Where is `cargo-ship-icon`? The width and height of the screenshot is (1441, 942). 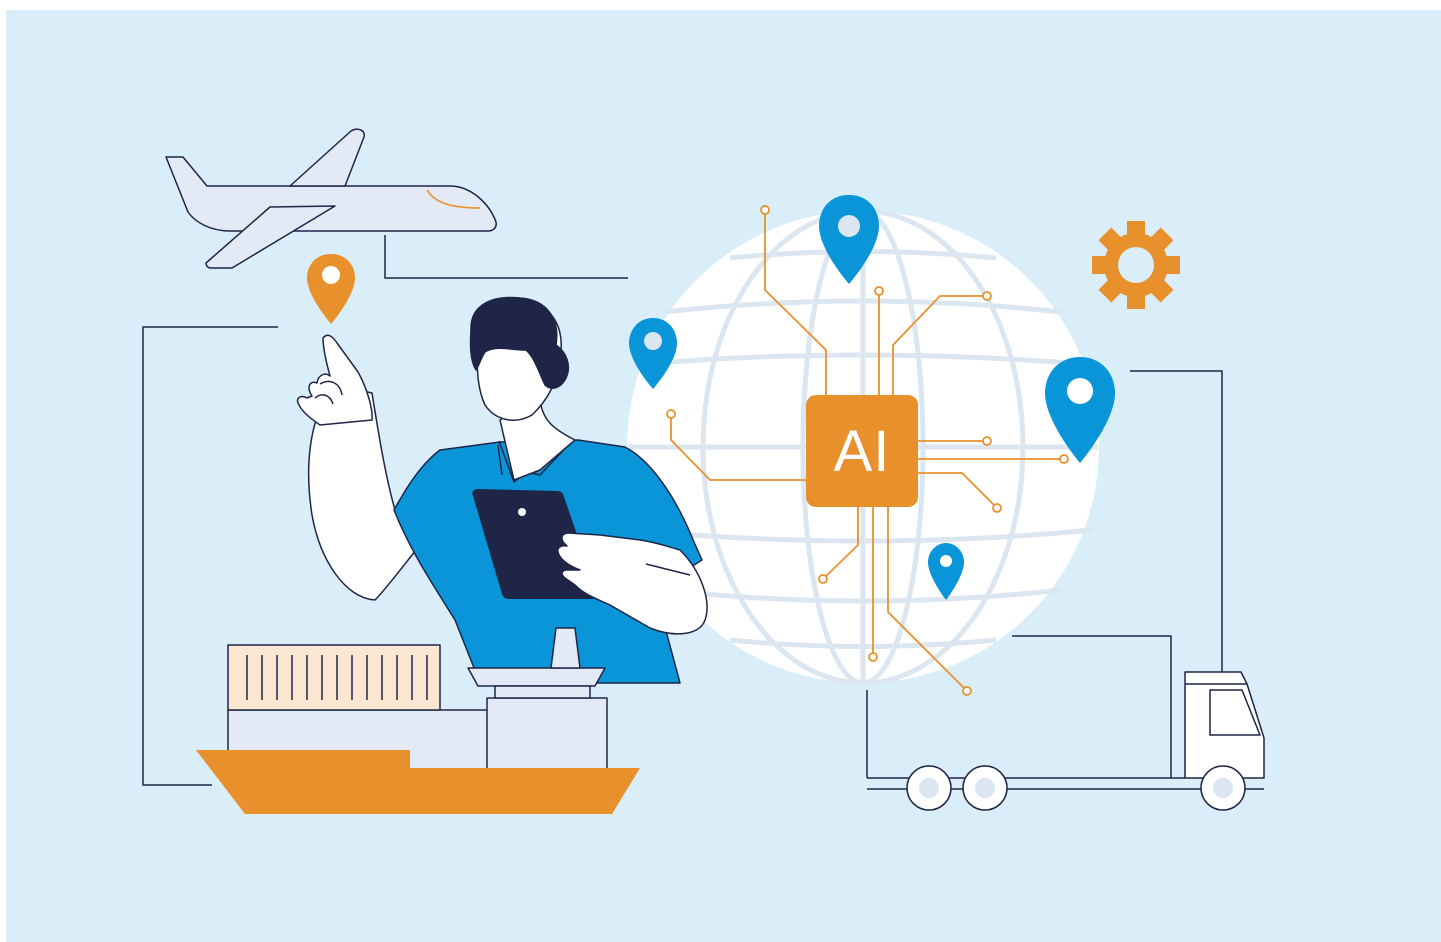
cargo-ship-icon is located at coordinates (418, 720).